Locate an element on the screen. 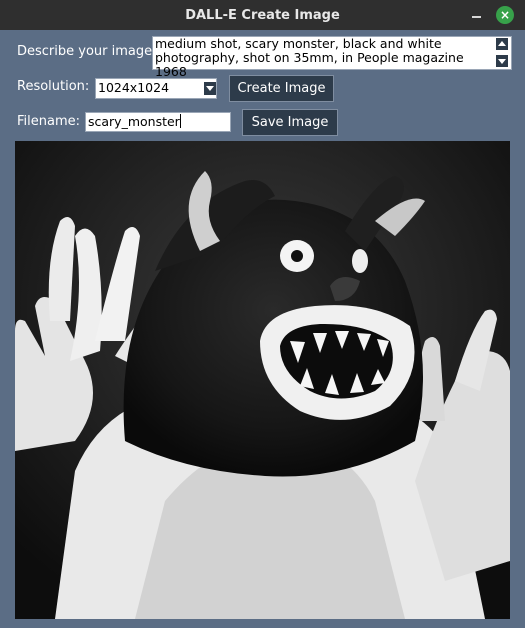  window-title: DALL-E Create Image is located at coordinates (262, 15).